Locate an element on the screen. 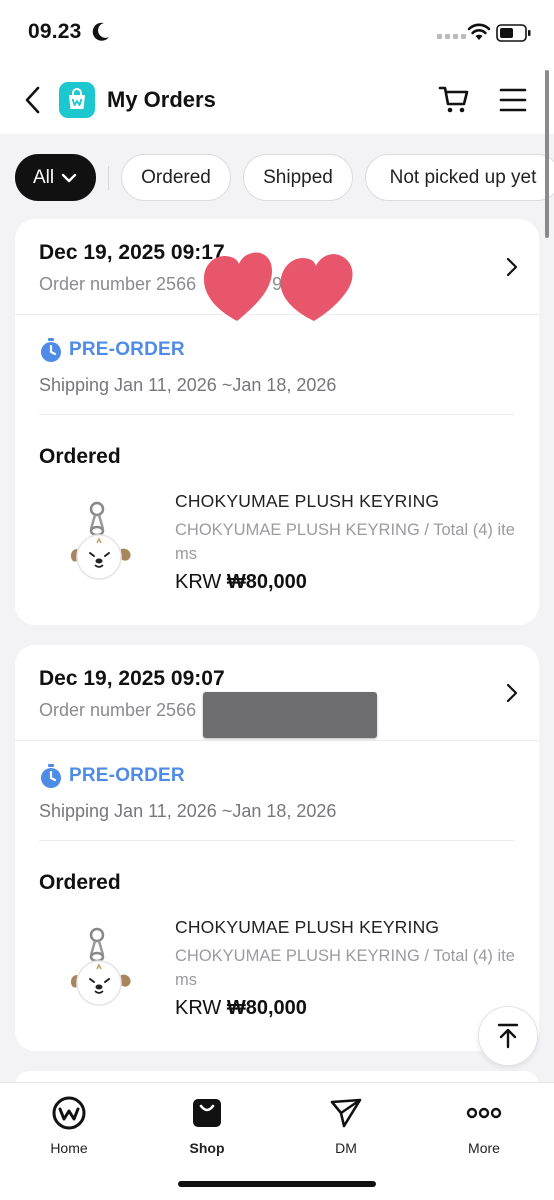 This screenshot has height=1200, width=554. cellular-signal-icon is located at coordinates (451, 36).